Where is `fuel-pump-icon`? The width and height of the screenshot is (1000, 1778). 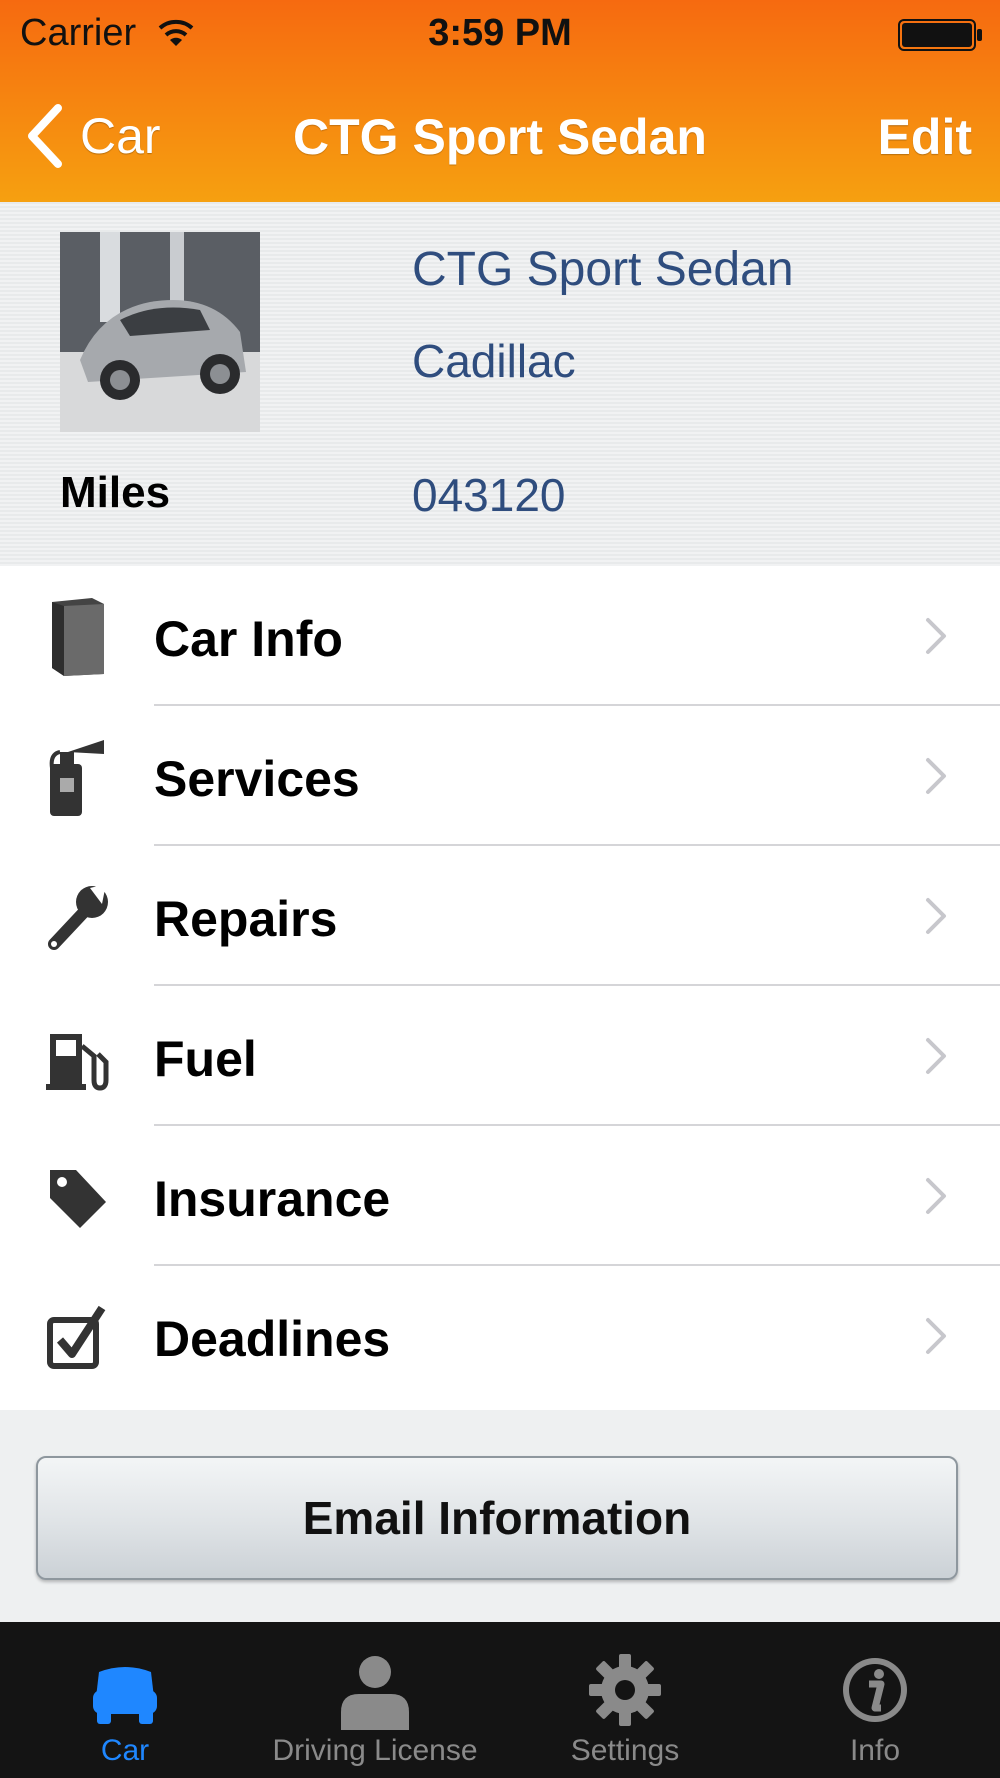
fuel-pump-icon is located at coordinates (77, 1062).